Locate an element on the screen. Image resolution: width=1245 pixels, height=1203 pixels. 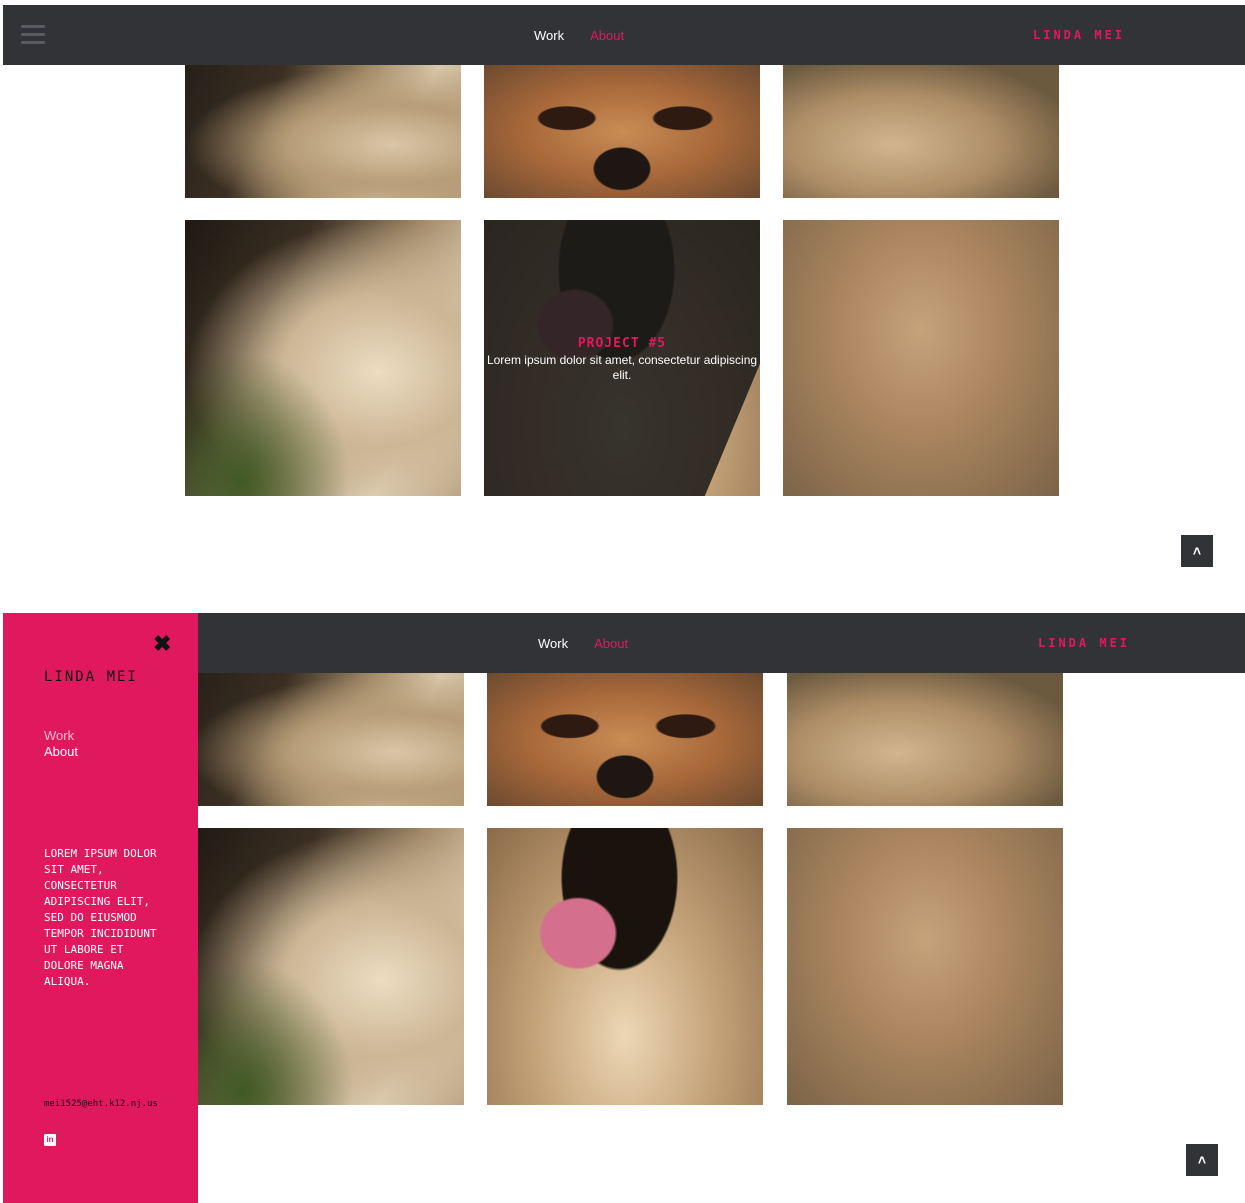
close-icon: ✖ is located at coordinates (162, 644).